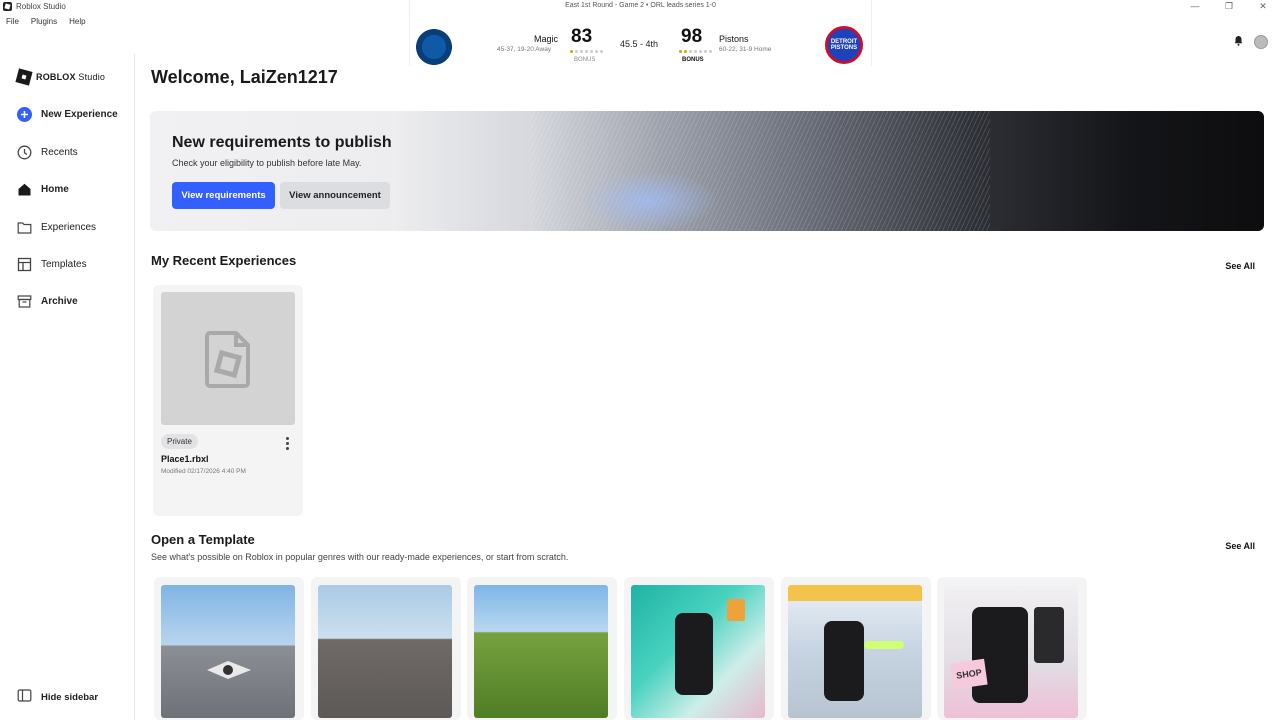  What do you see at coordinates (546, 39) in the screenshot?
I see `away-team-name: Magic` at bounding box center [546, 39].